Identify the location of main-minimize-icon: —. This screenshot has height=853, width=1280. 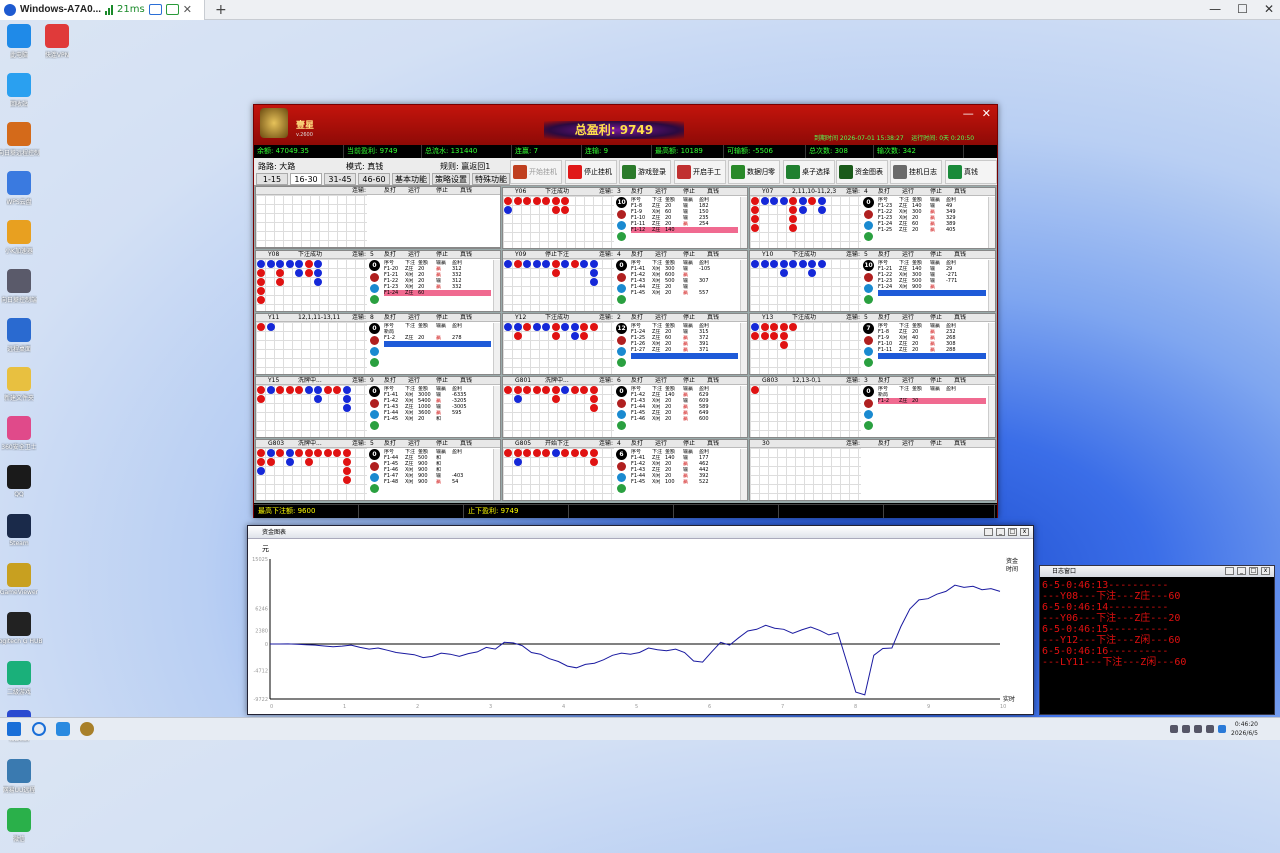
(968, 113).